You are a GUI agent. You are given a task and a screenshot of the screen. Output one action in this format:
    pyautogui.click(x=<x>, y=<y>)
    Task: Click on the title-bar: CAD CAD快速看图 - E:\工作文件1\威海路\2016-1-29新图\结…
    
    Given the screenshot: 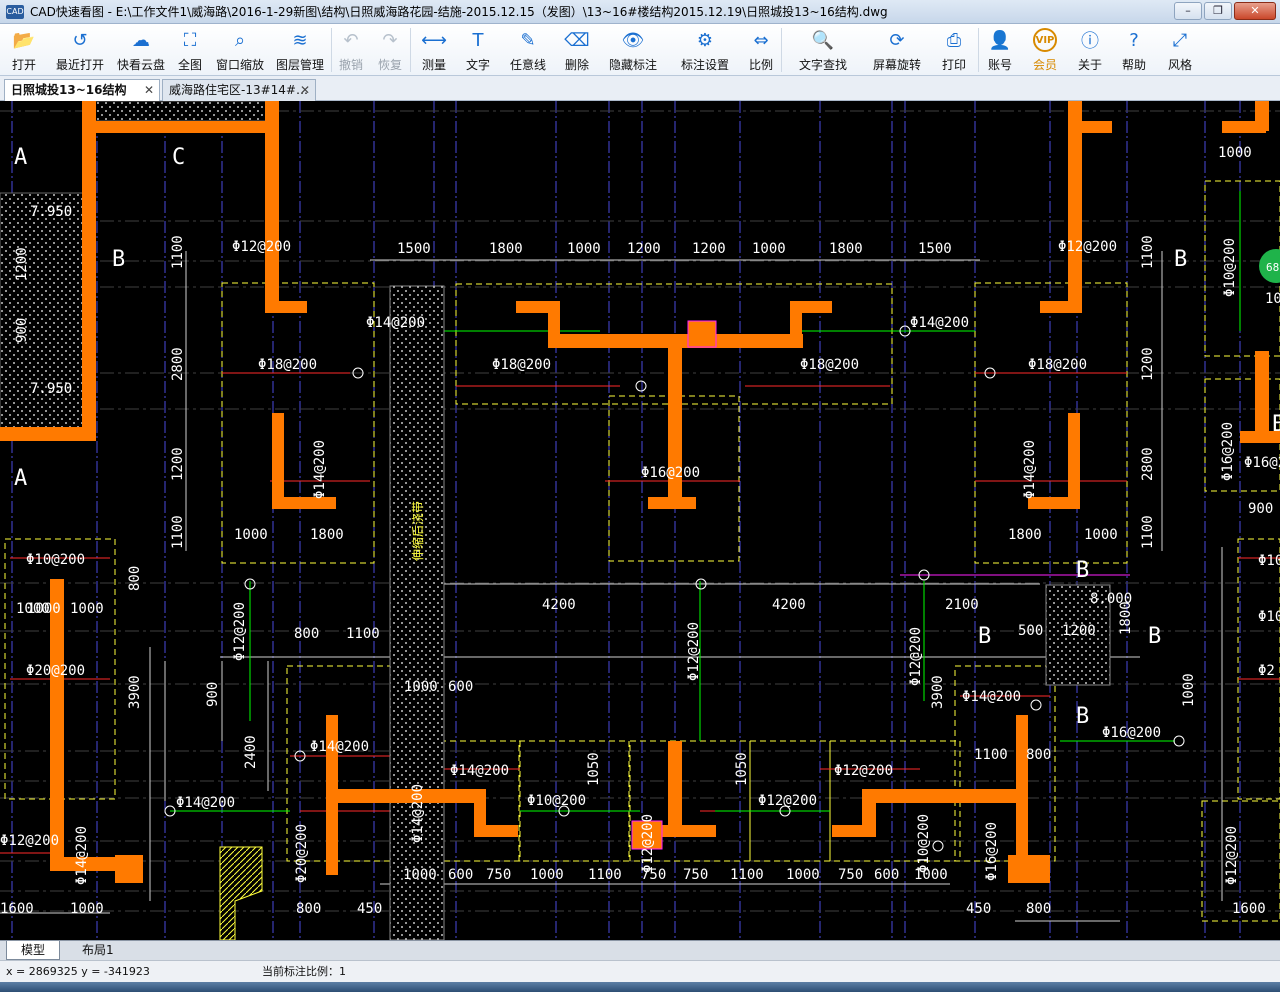 What is the action you would take?
    pyautogui.click(x=640, y=12)
    